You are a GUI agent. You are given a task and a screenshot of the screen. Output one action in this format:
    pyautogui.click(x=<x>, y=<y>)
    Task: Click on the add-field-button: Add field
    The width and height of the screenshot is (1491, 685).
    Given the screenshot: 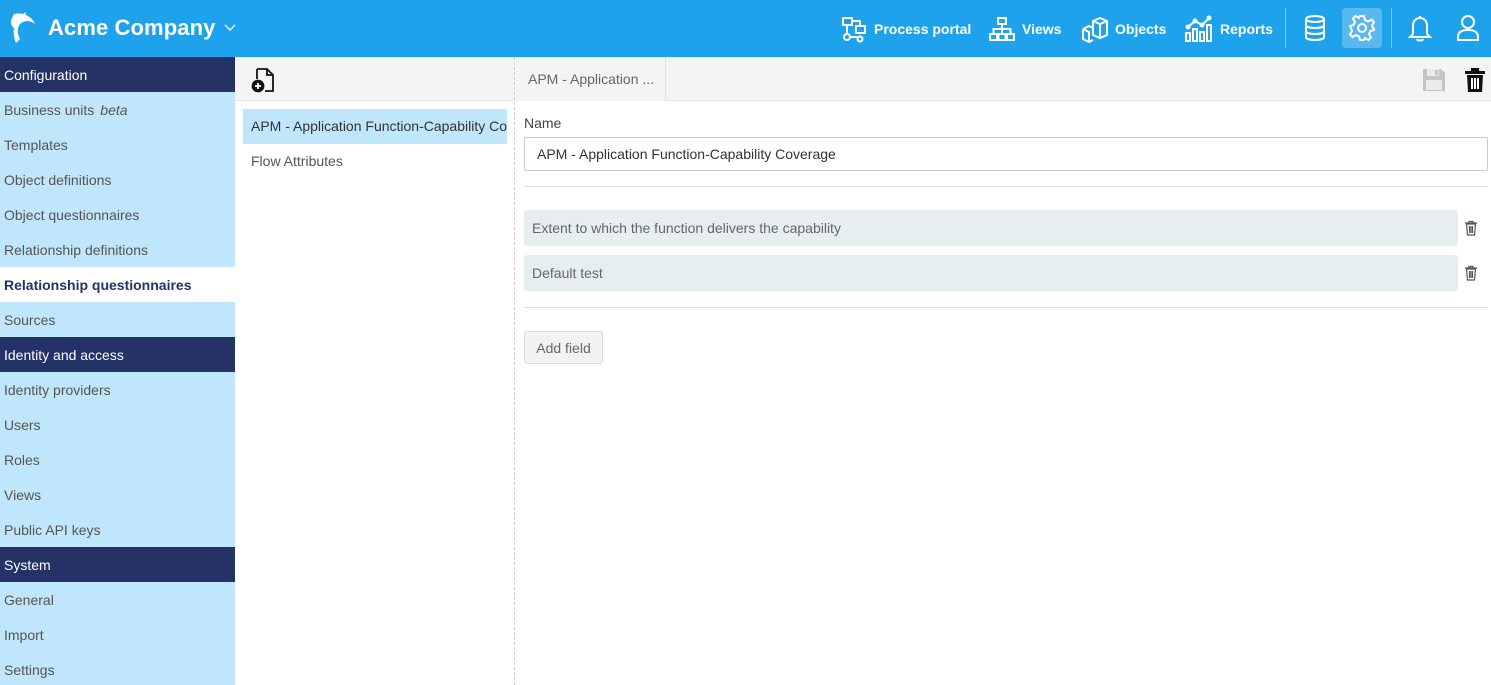 What is the action you would take?
    pyautogui.click(x=563, y=347)
    